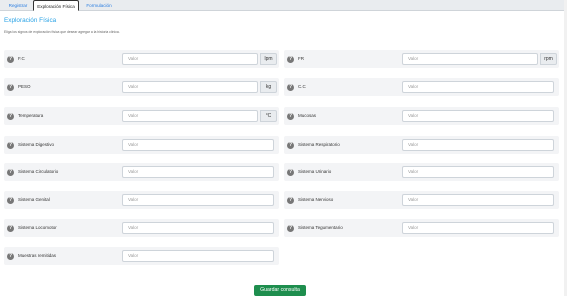  Describe the element at coordinates (548, 59) in the screenshot. I see `unit-addon: rpm` at that location.